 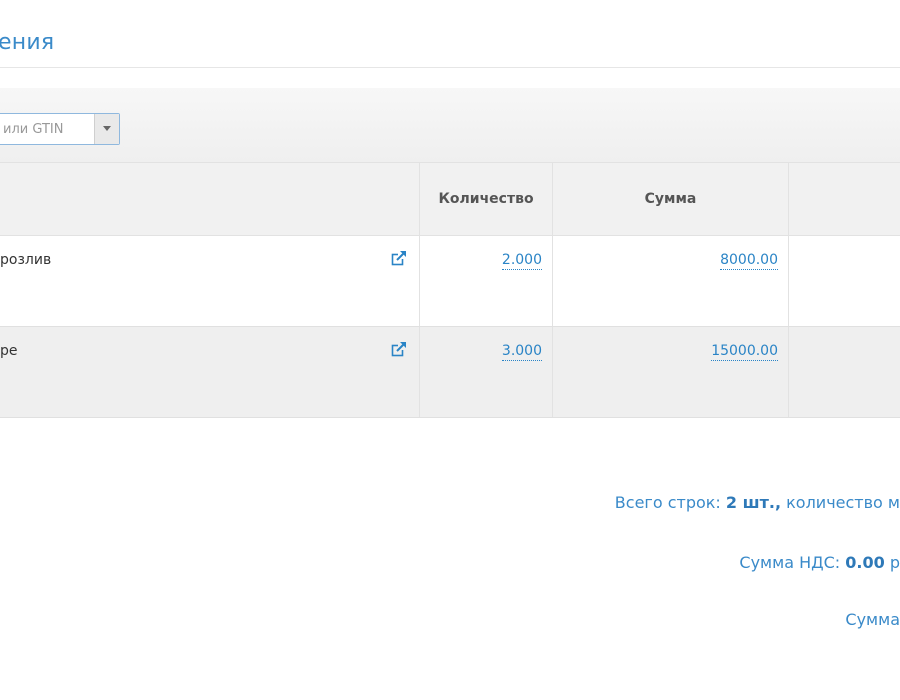 What do you see at coordinates (26, 260) in the screenshot?
I see `product-name: розлив` at bounding box center [26, 260].